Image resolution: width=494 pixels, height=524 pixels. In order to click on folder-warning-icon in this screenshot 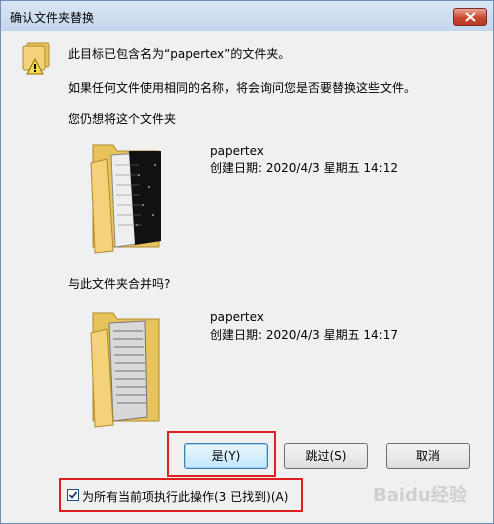, I will do `click(35, 58)`.